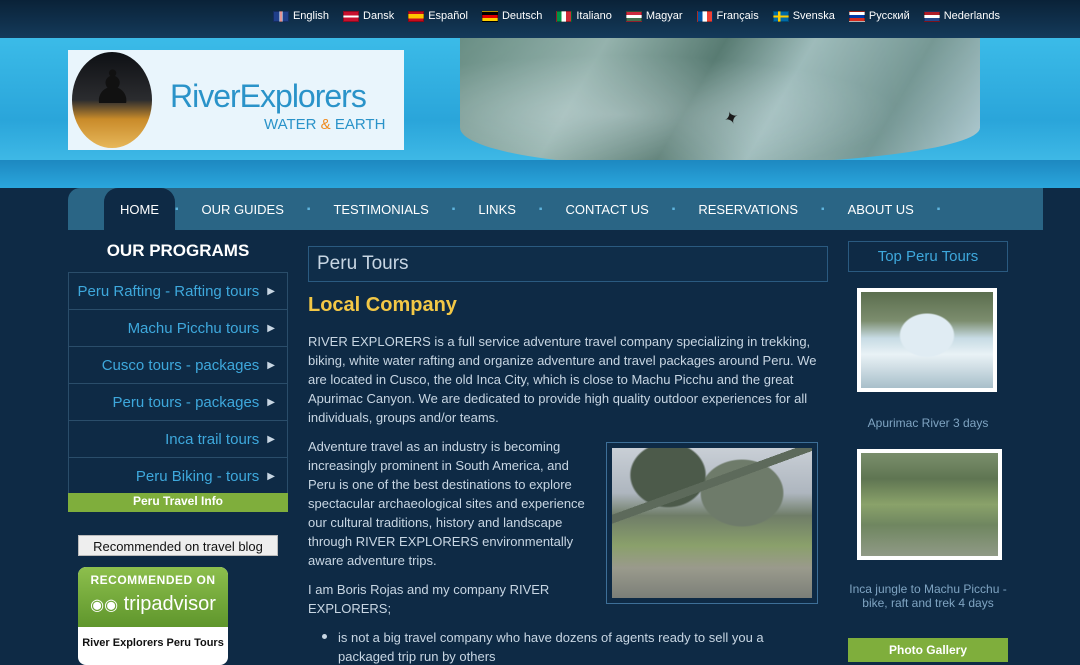 This screenshot has width=1080, height=665. I want to click on logo-sub-earth: EARTH, so click(360, 124).